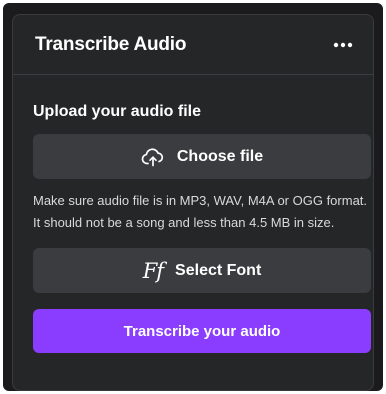 Image resolution: width=386 pixels, height=394 pixels. Describe the element at coordinates (193, 45) in the screenshot. I see `panel-header: Transcribe Audio` at that location.